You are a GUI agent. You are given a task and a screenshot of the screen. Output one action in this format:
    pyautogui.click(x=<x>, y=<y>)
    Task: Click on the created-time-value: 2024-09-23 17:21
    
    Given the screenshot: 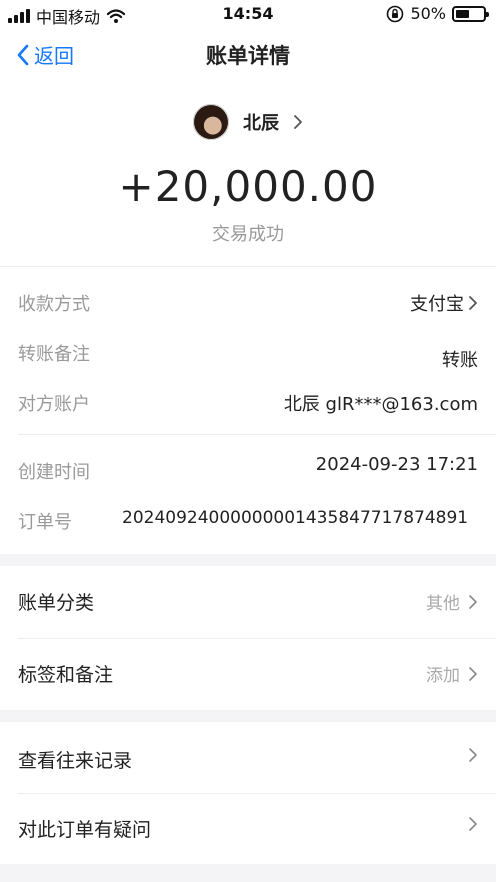 What is the action you would take?
    pyautogui.click(x=396, y=464)
    